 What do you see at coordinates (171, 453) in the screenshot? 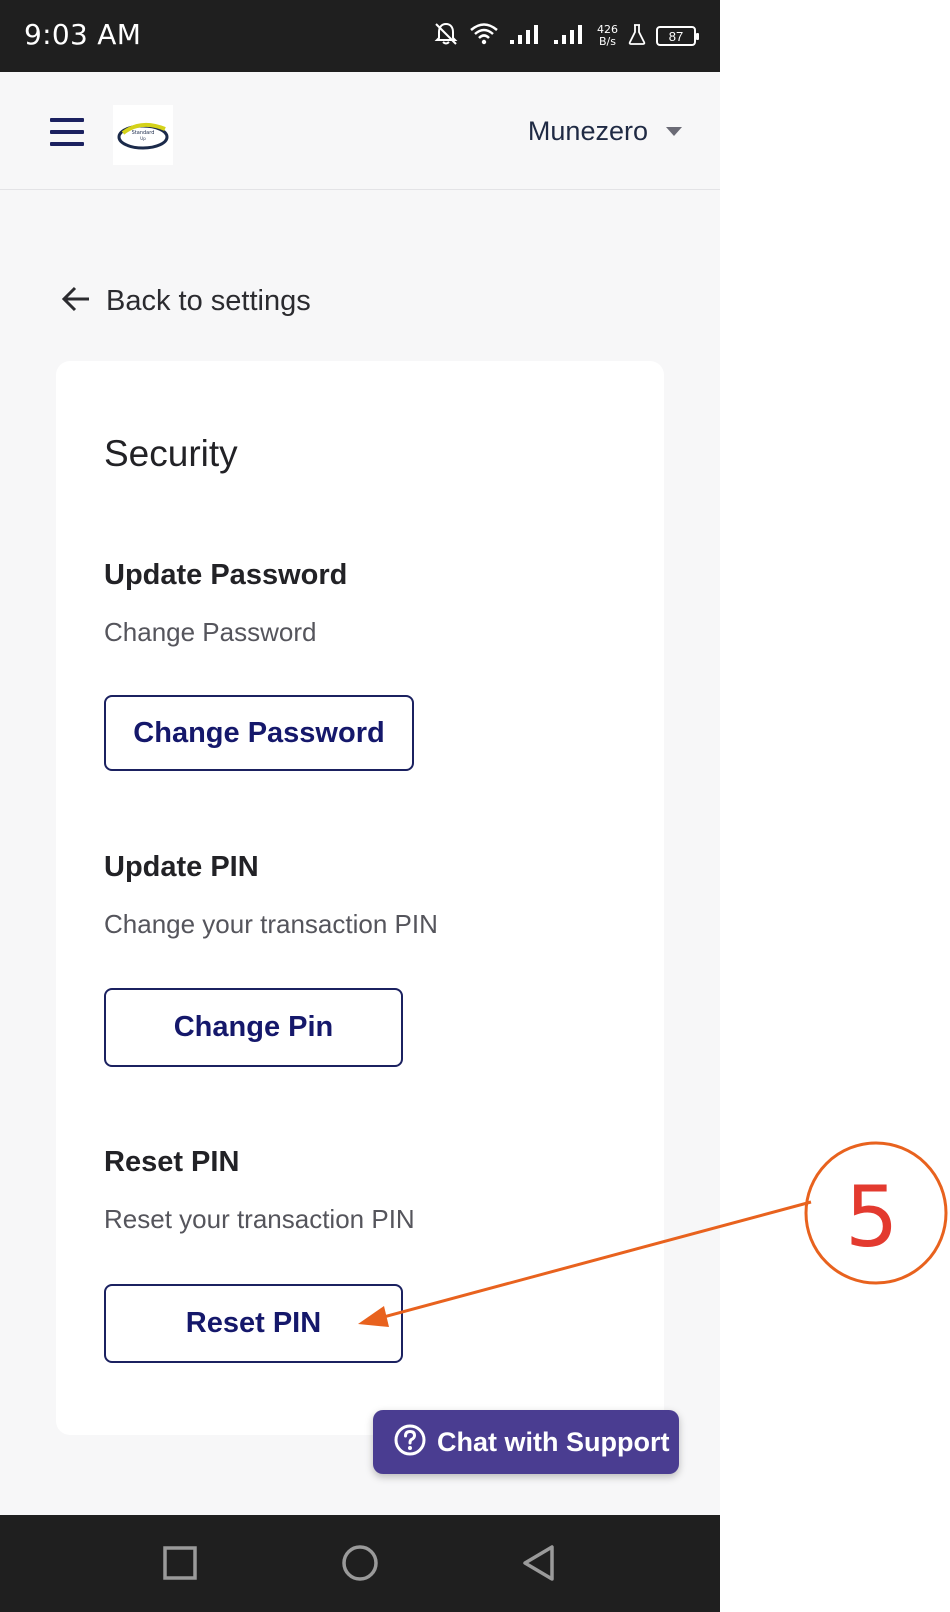
I see `card-title: Security` at bounding box center [171, 453].